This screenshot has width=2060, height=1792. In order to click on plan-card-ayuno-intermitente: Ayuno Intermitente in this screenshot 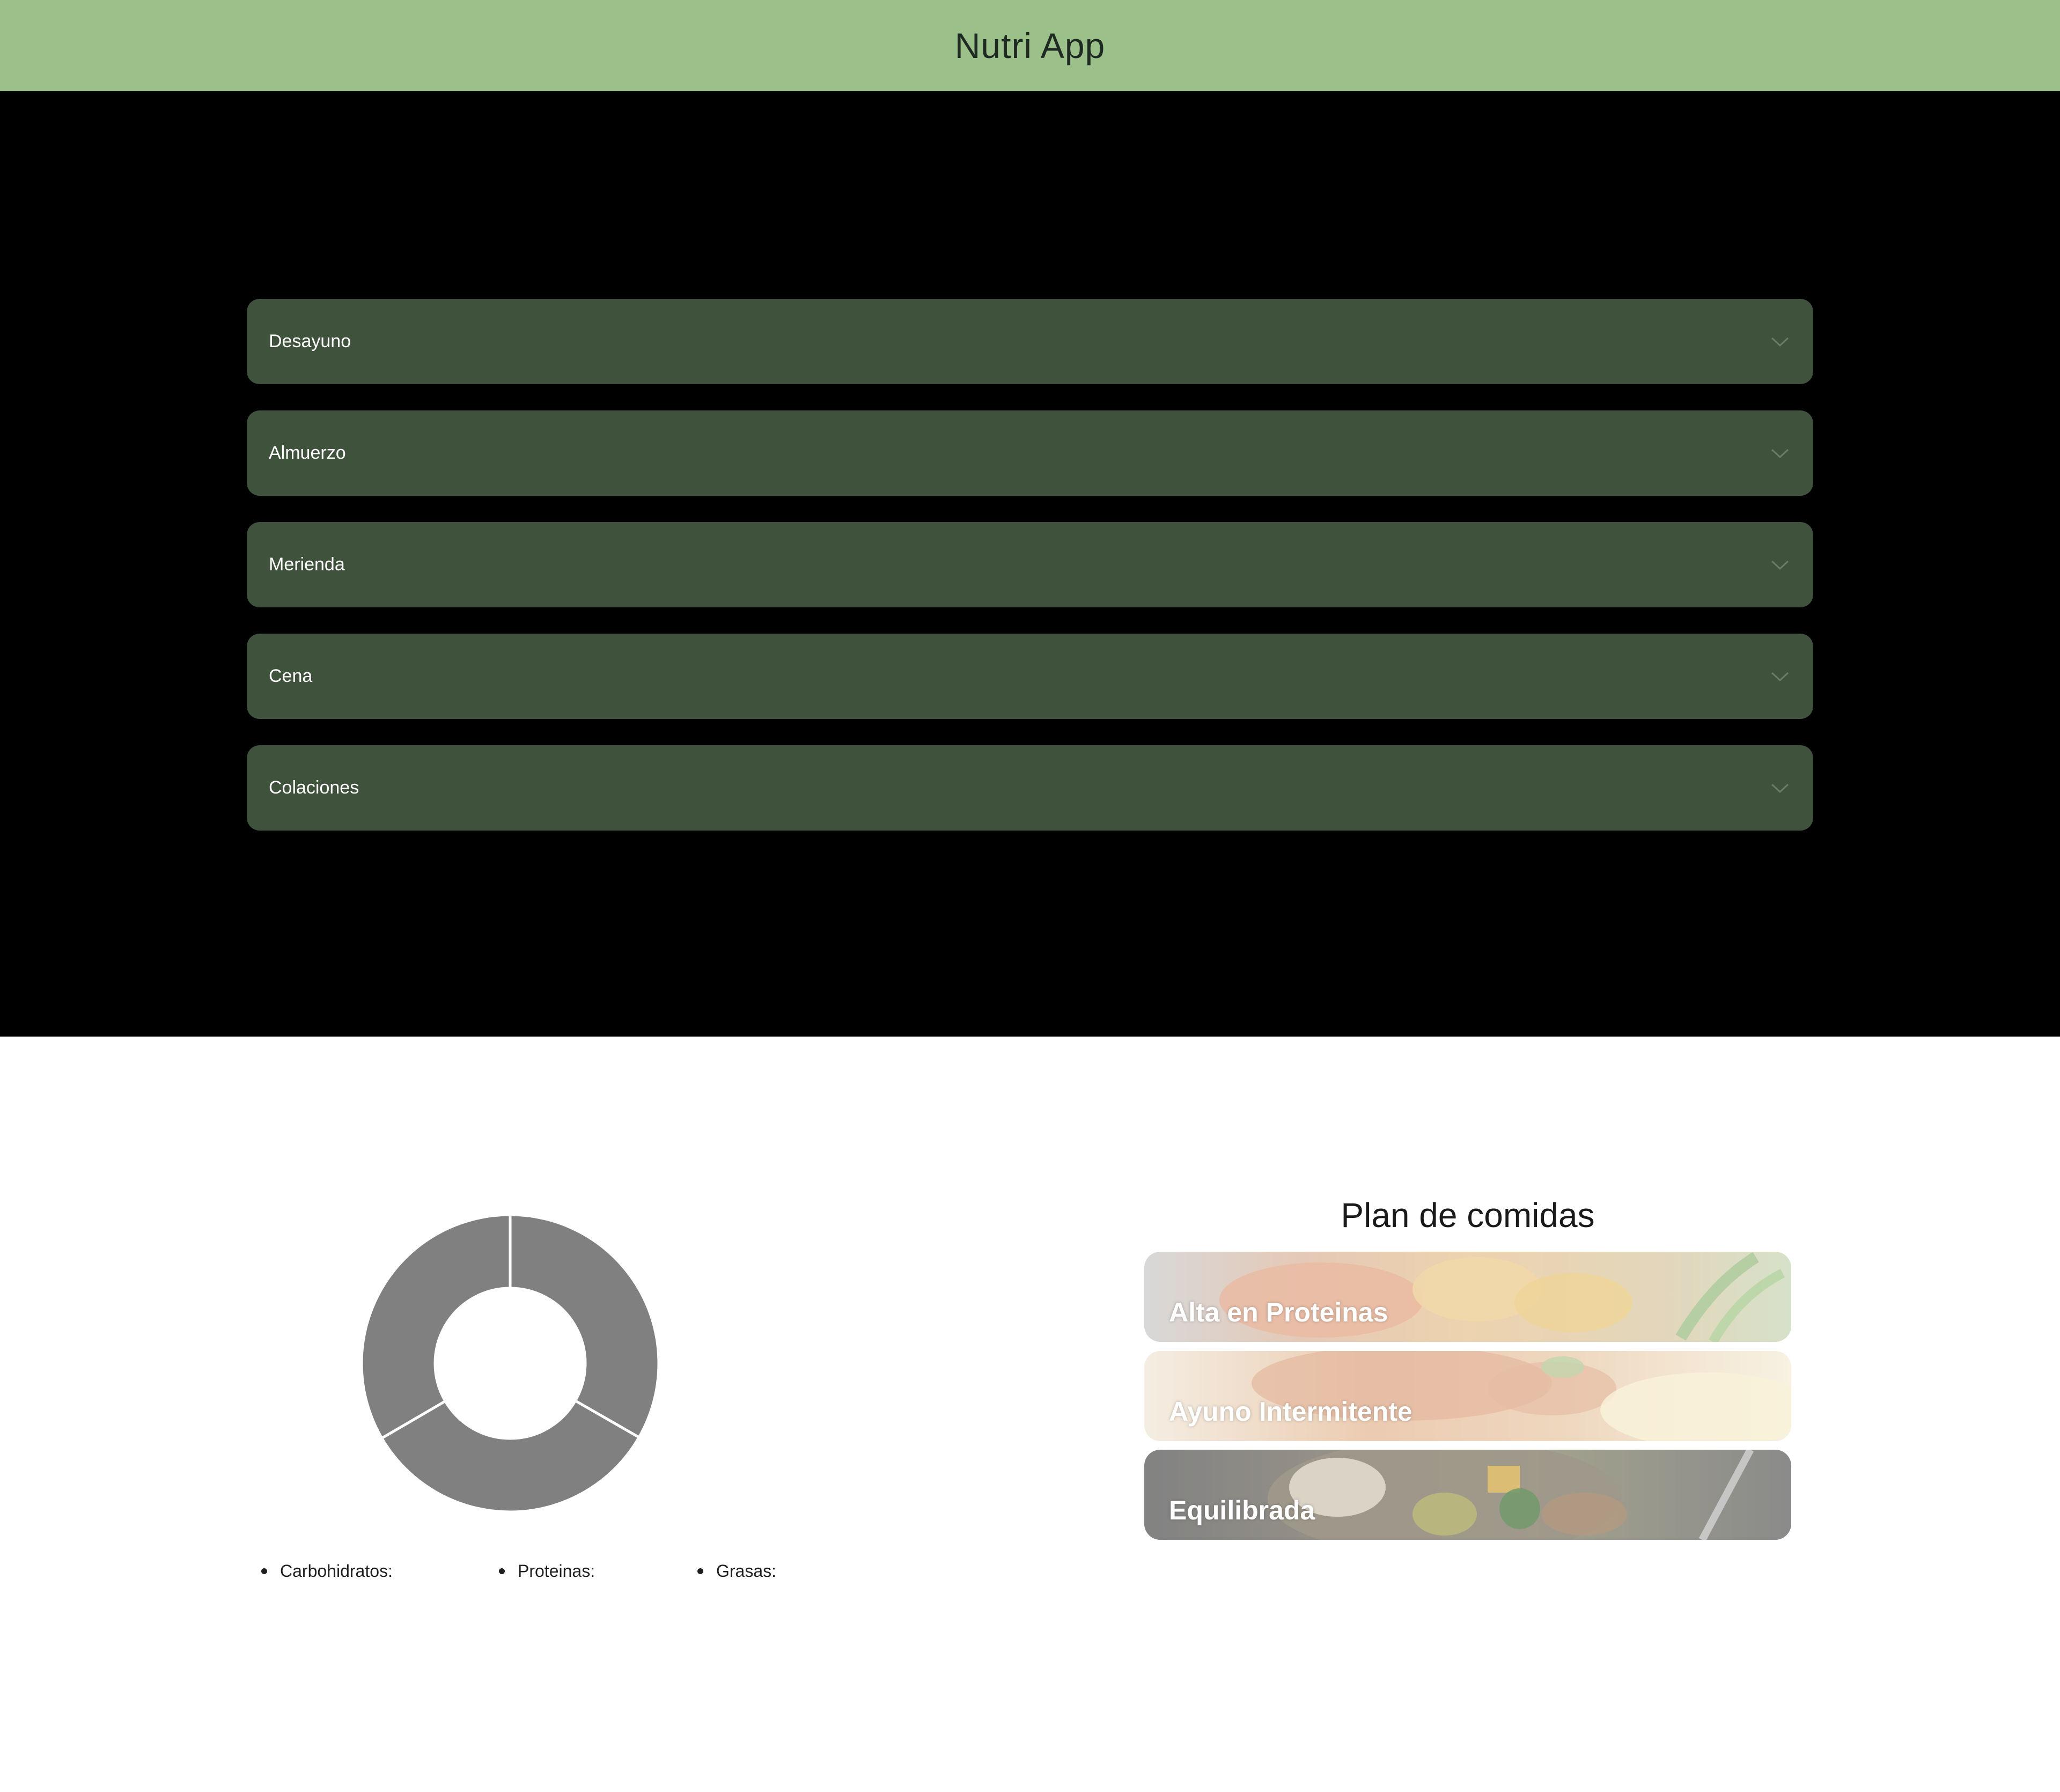, I will do `click(1467, 1396)`.